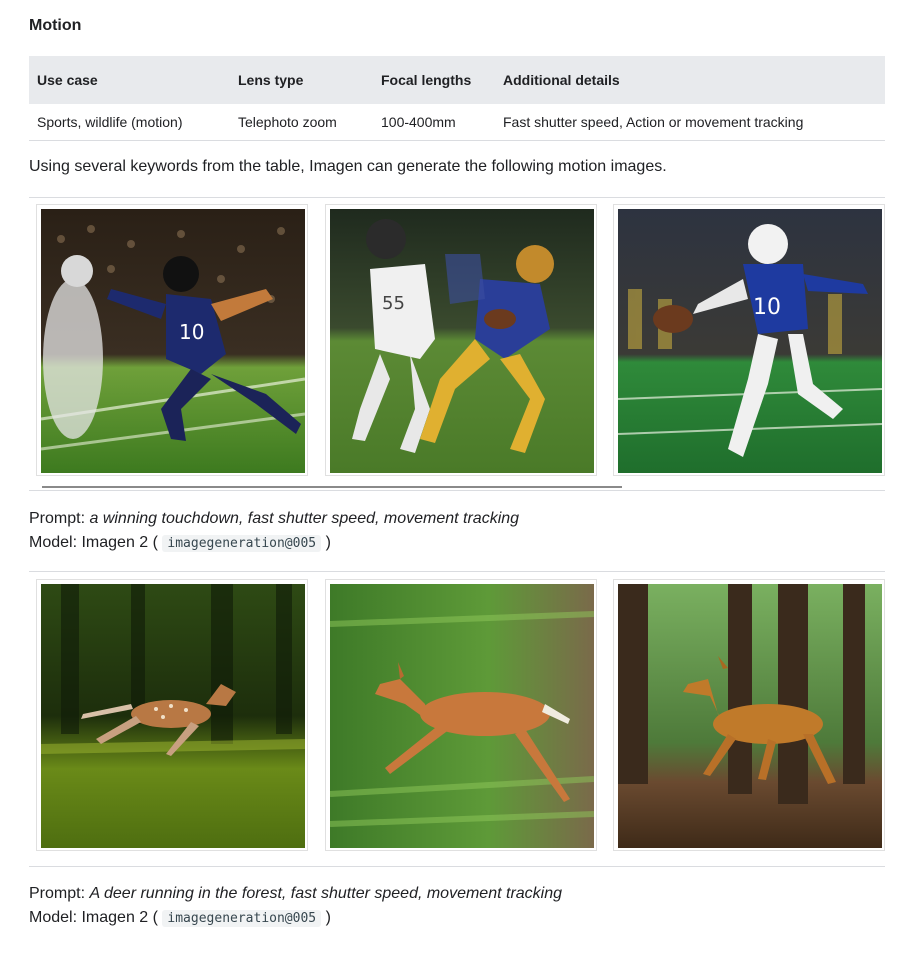 This screenshot has width=911, height=957. Describe the element at coordinates (129, 80) in the screenshot. I see `column-header: Use case` at that location.